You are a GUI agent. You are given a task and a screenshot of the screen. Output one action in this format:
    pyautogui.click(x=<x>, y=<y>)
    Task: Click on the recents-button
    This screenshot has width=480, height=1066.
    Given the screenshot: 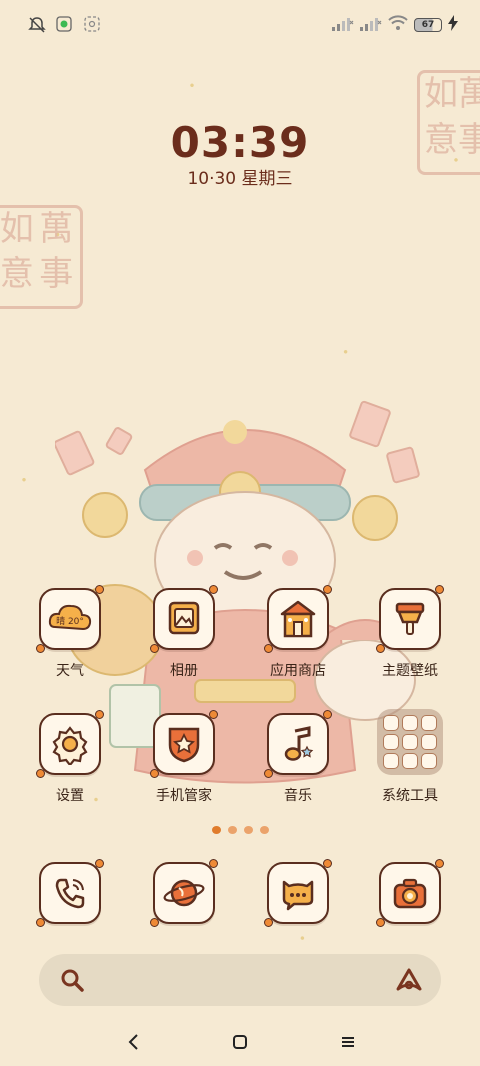 What is the action you would take?
    pyautogui.click(x=348, y=1042)
    